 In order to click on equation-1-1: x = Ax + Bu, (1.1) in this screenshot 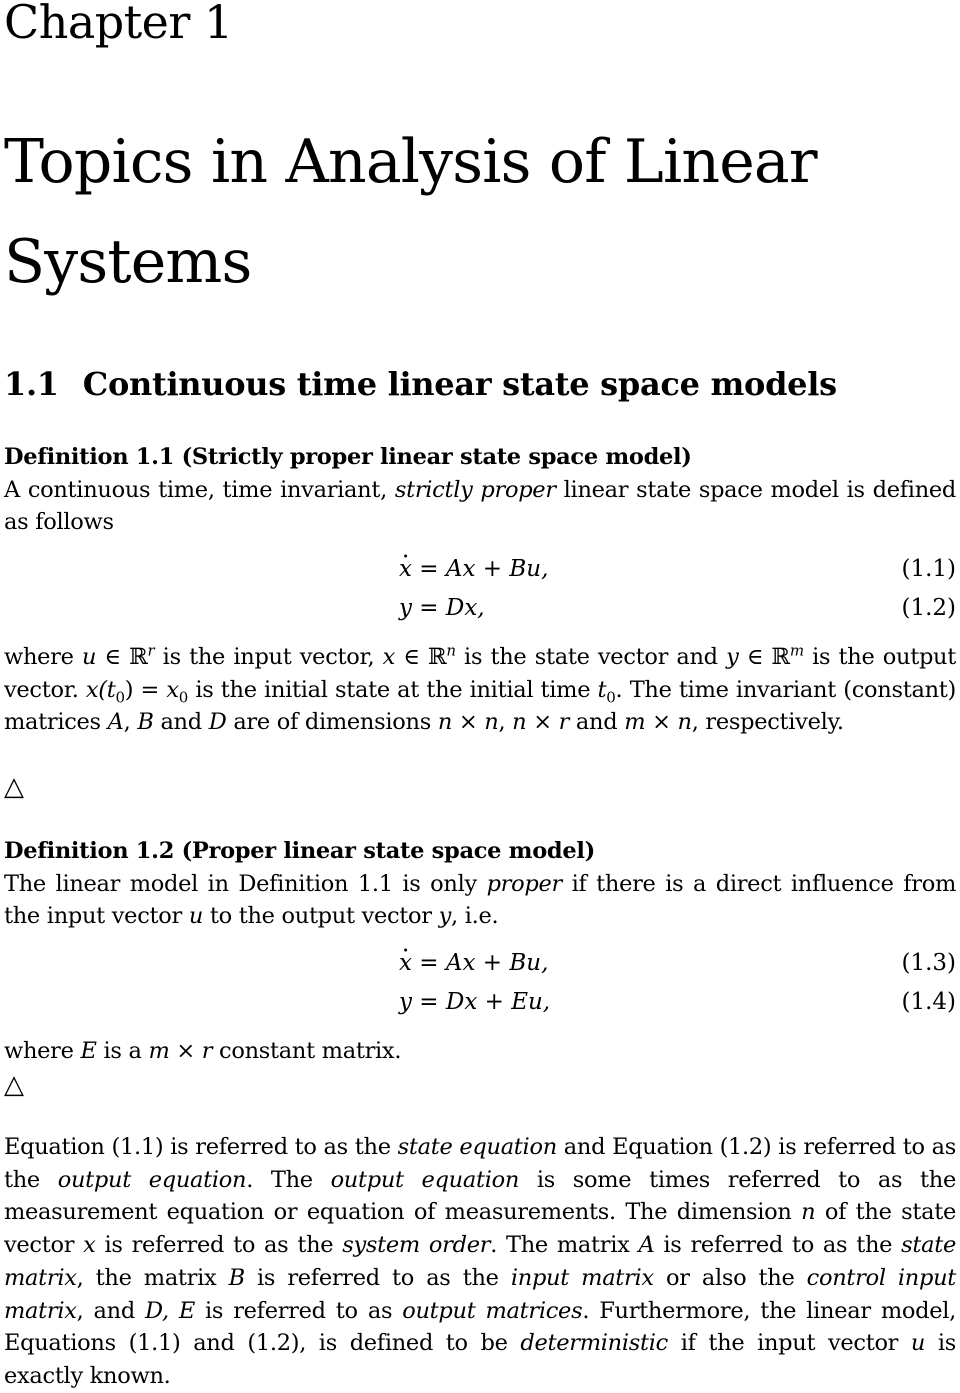, I will do `click(480, 568)`.